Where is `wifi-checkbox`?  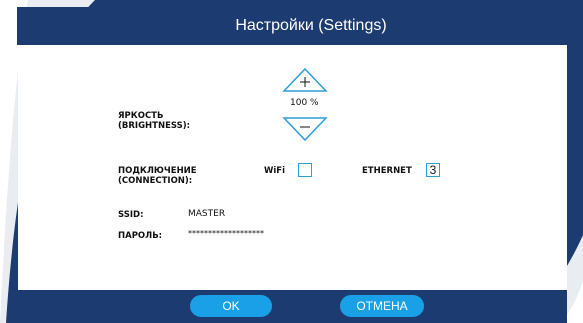 wifi-checkbox is located at coordinates (305, 170).